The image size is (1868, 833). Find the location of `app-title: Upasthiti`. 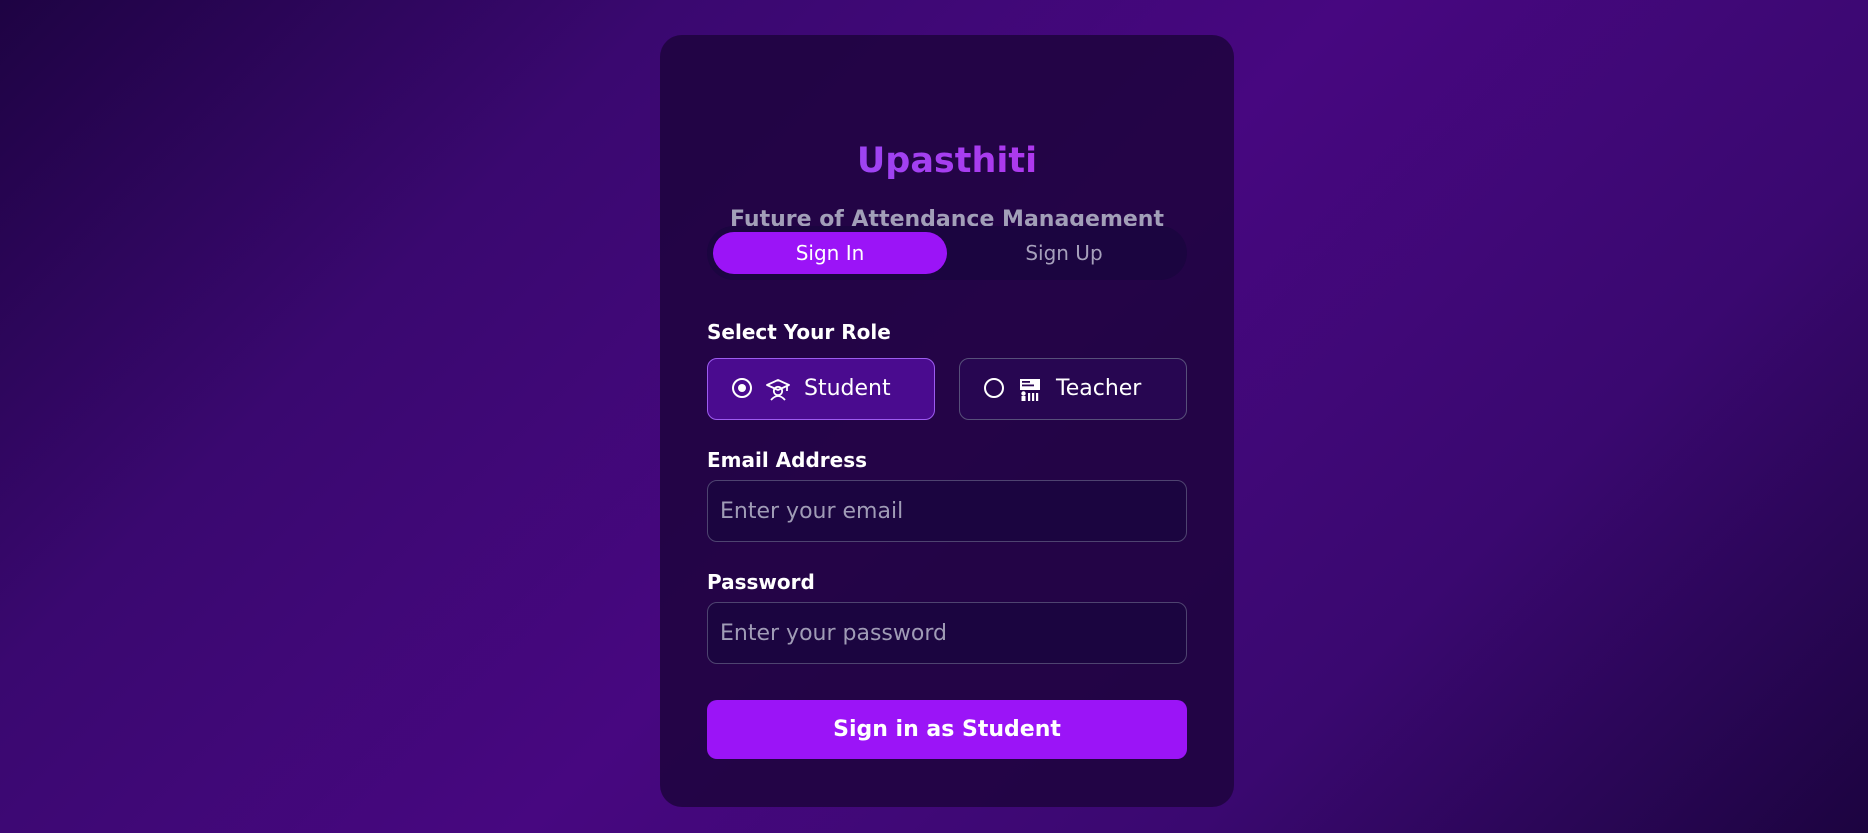

app-title: Upasthiti is located at coordinates (947, 161).